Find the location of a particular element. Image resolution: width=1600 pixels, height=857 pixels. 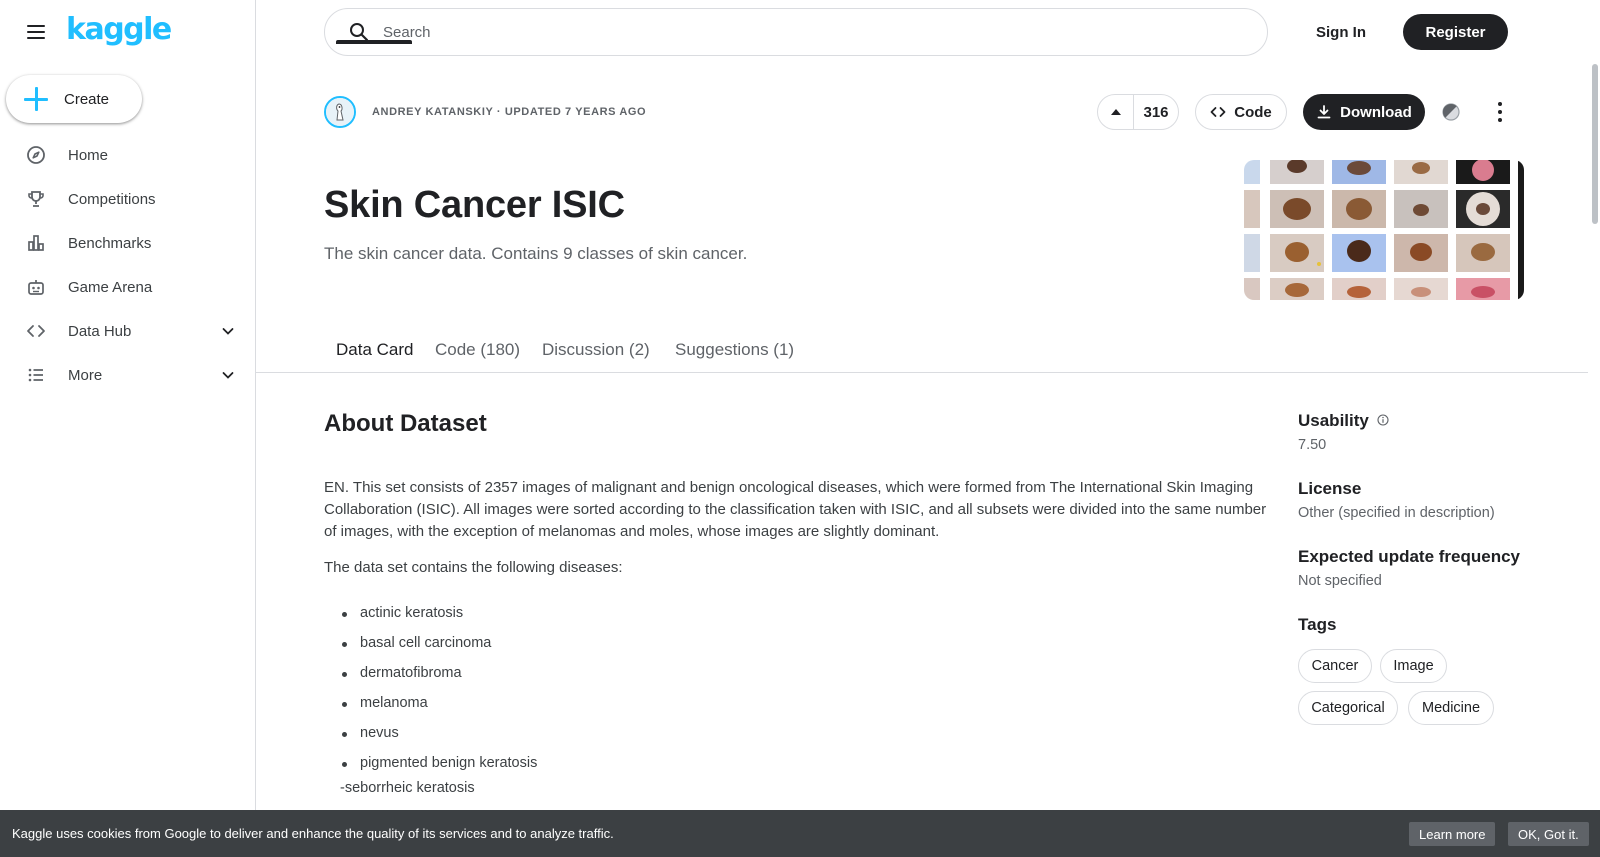

sidebar-item-label: More is located at coordinates (85, 375).